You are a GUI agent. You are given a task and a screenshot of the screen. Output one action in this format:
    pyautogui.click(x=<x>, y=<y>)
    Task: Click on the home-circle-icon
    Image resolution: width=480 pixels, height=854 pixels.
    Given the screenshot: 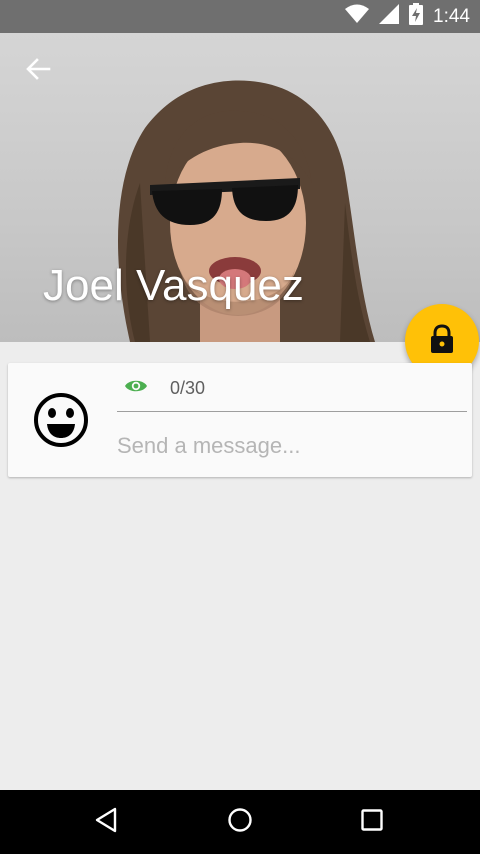 What is the action you would take?
    pyautogui.click(x=240, y=822)
    